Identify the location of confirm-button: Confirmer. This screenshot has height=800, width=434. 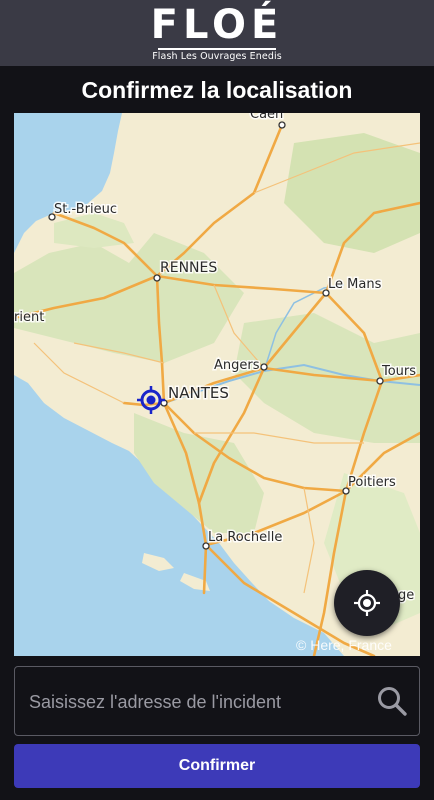
(217, 766).